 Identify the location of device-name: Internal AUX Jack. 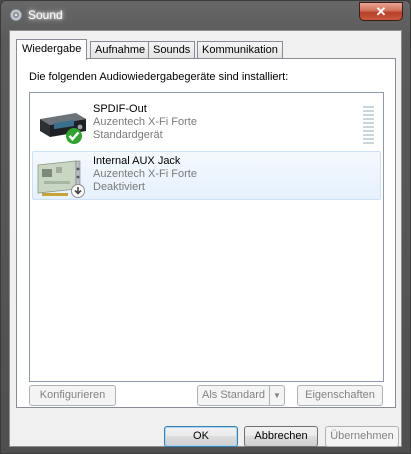
(137, 161).